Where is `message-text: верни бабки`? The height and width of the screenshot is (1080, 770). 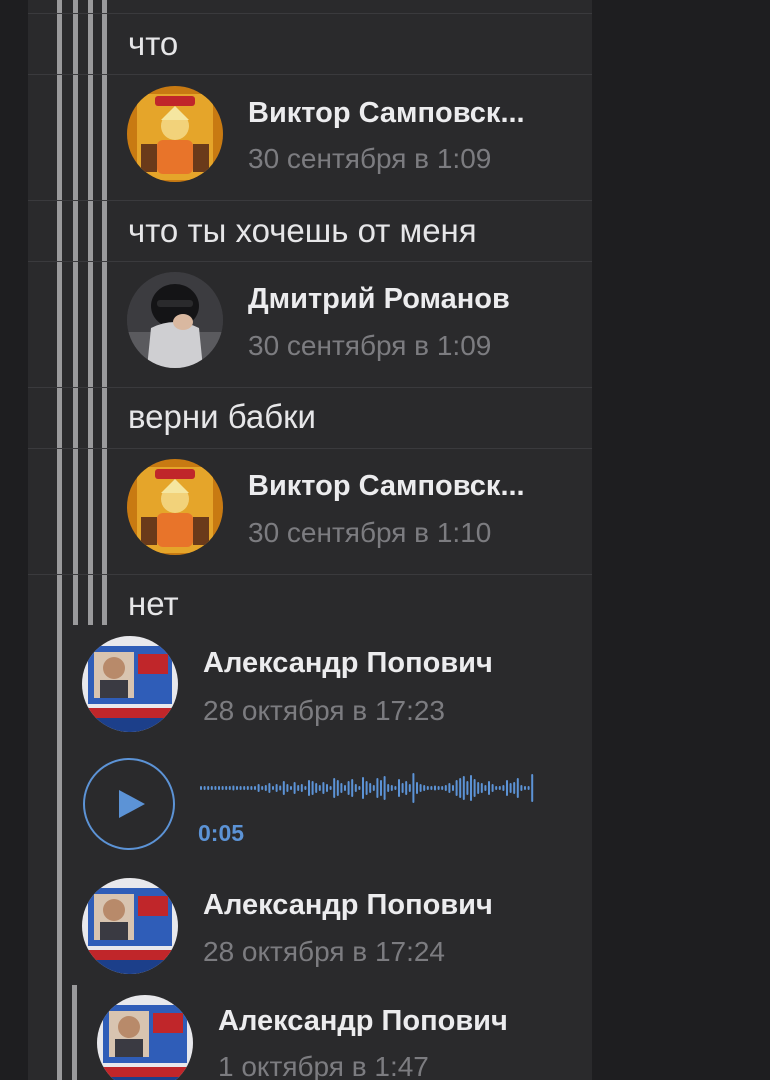 message-text: верни бабки is located at coordinates (222, 416).